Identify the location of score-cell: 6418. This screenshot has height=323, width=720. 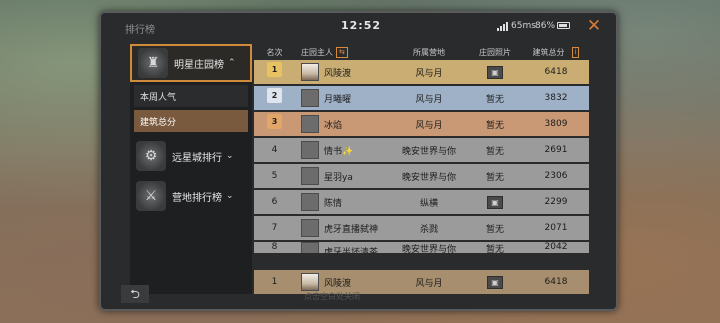
(556, 72).